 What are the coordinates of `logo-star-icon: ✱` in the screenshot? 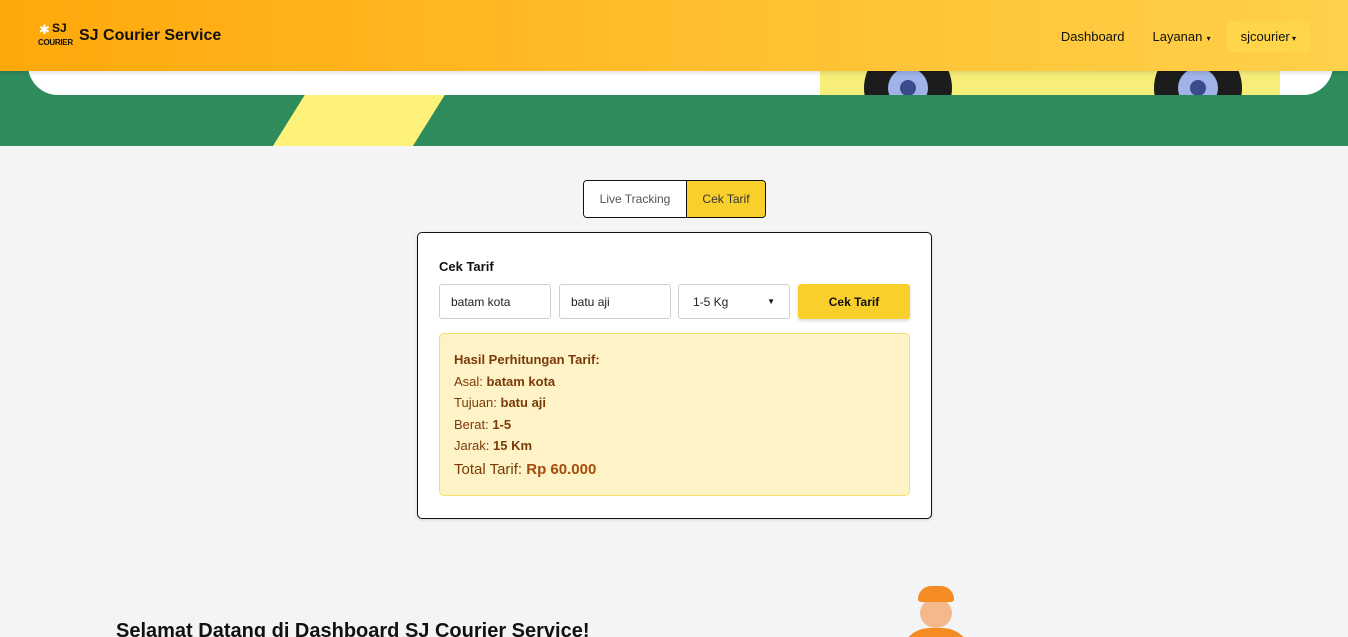 It's located at (44, 29).